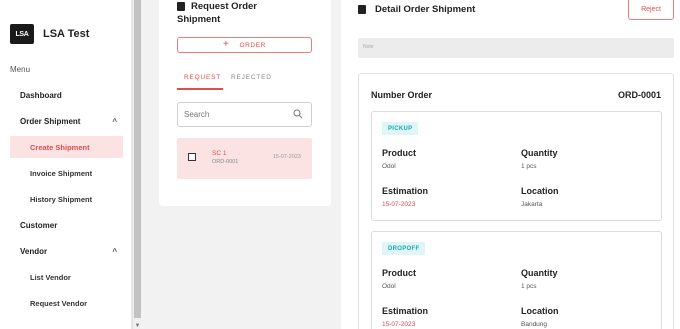  What do you see at coordinates (59, 303) in the screenshot?
I see `sidebar-item-label: Request Vendor` at bounding box center [59, 303].